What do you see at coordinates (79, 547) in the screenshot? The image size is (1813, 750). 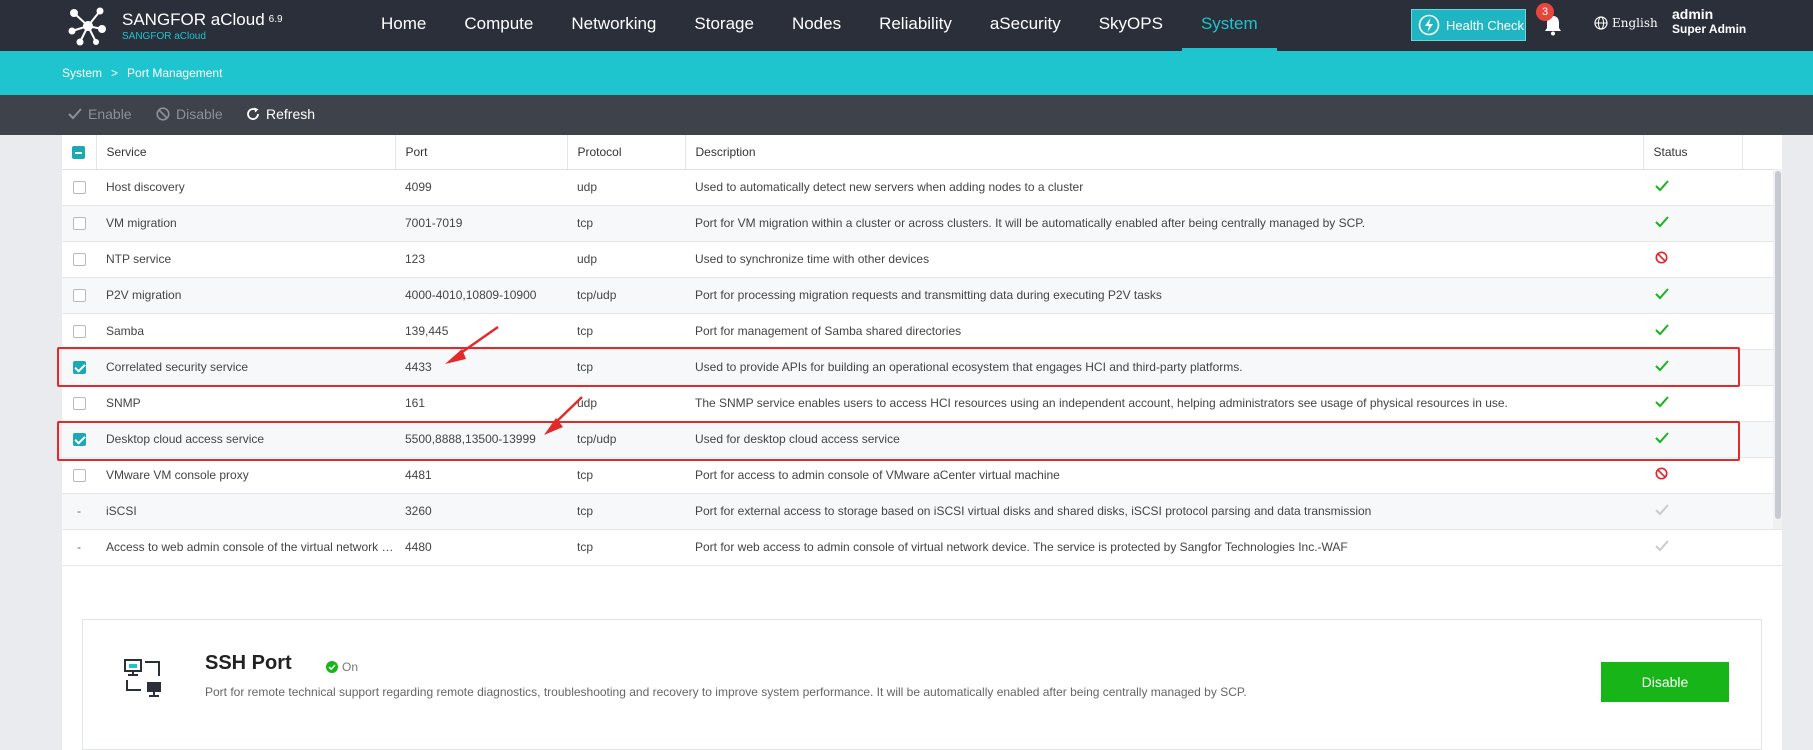 I see `row-disabled-marker: -` at bounding box center [79, 547].